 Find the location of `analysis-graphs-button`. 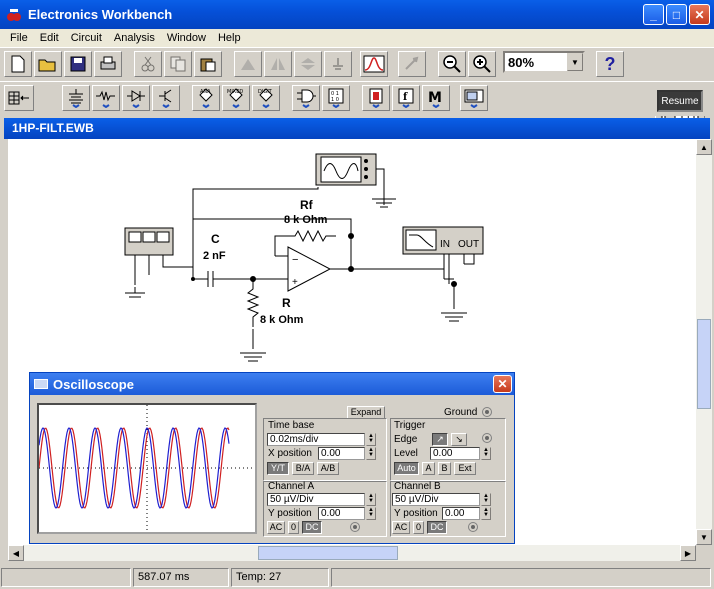

analysis-graphs-button is located at coordinates (374, 64).